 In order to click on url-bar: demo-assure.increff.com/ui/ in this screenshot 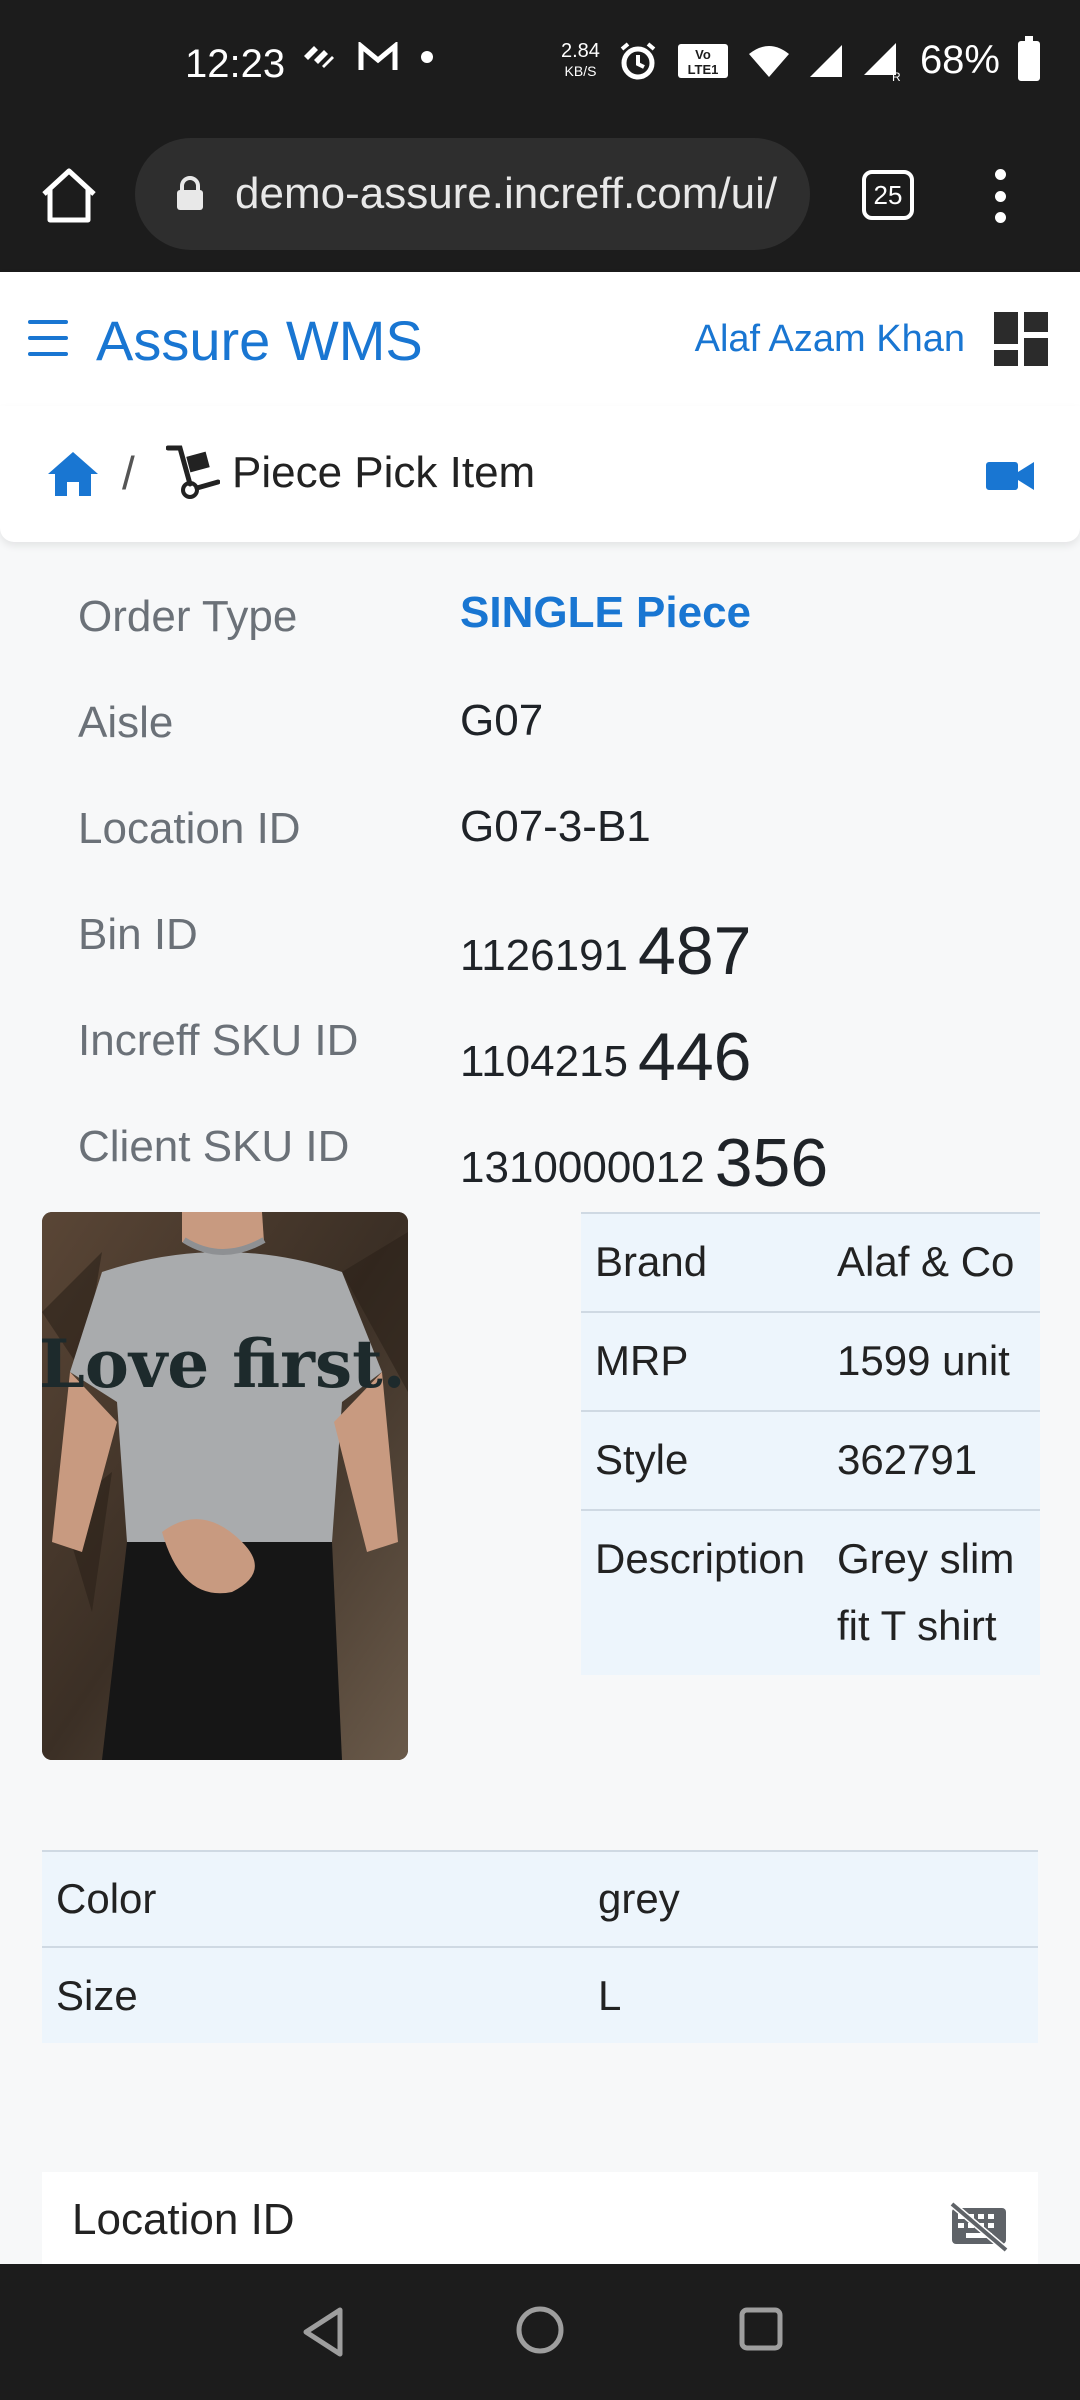, I will do `click(472, 194)`.